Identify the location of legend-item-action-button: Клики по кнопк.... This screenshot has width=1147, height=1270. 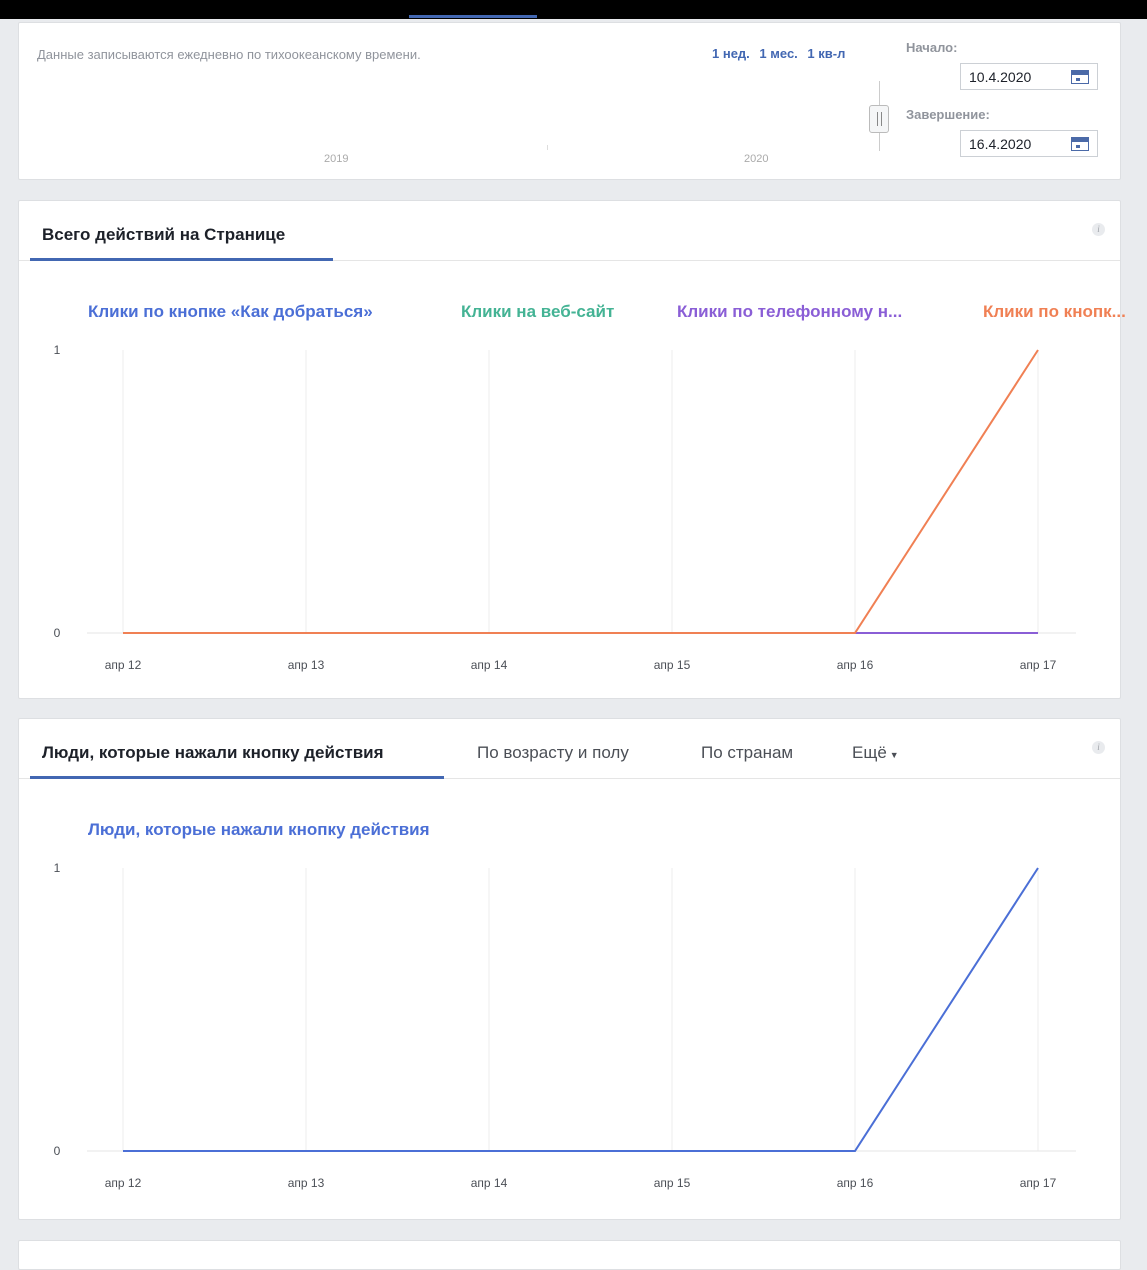
(1054, 312).